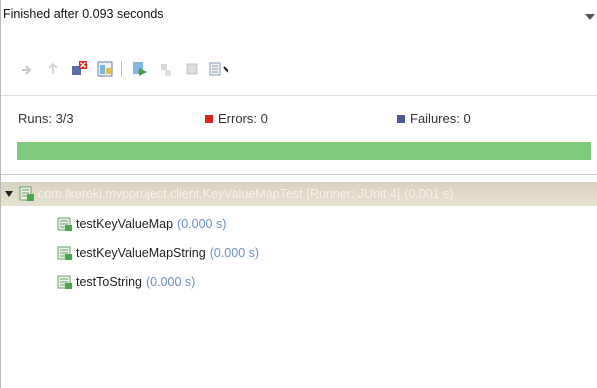 This screenshot has height=388, width=597. Describe the element at coordinates (401, 118) in the screenshot. I see `failure-icon` at that location.